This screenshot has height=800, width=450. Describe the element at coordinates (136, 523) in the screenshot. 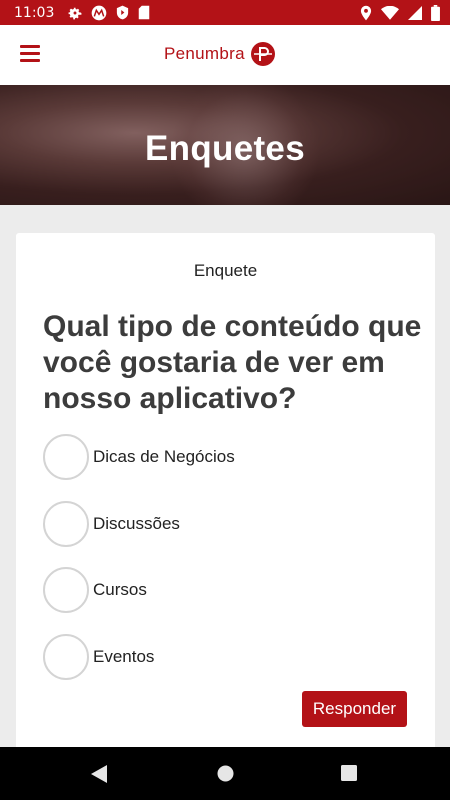

I see `option-label: Discussões` at that location.